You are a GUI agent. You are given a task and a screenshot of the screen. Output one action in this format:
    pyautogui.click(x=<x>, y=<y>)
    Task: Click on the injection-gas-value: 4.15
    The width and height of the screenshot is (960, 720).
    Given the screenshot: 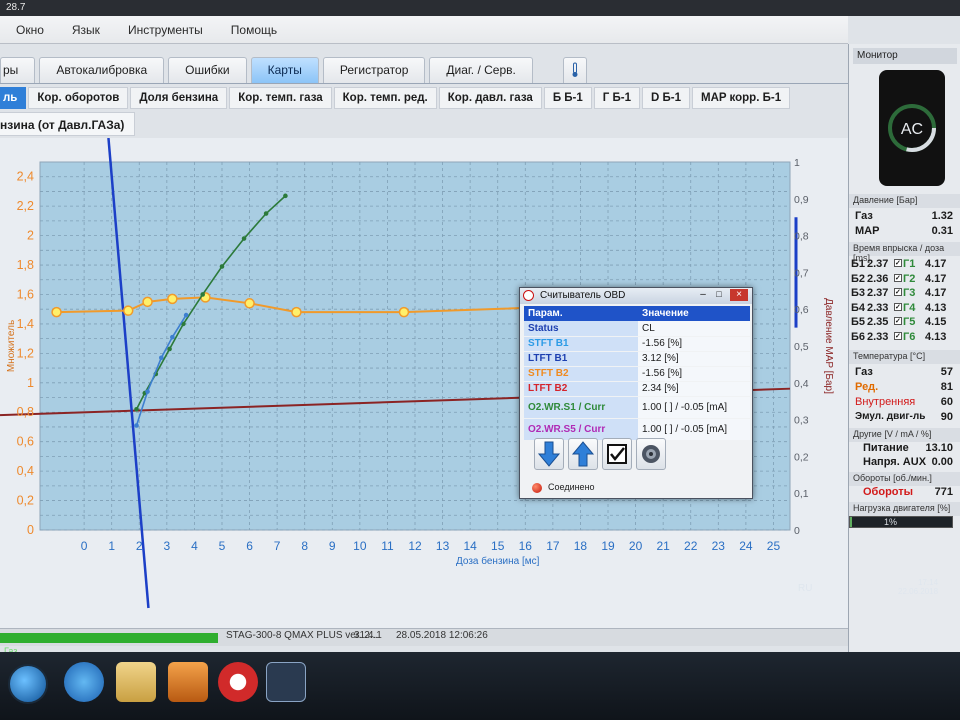 What is the action you would take?
    pyautogui.click(x=936, y=322)
    